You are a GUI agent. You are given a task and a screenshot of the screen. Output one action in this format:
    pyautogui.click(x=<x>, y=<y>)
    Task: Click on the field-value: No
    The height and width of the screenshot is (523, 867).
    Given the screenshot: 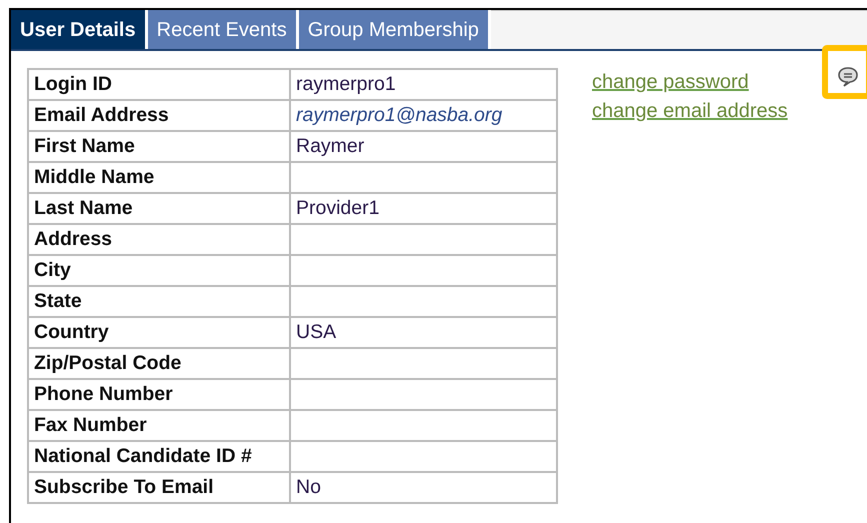 What is the action you would take?
    pyautogui.click(x=423, y=487)
    